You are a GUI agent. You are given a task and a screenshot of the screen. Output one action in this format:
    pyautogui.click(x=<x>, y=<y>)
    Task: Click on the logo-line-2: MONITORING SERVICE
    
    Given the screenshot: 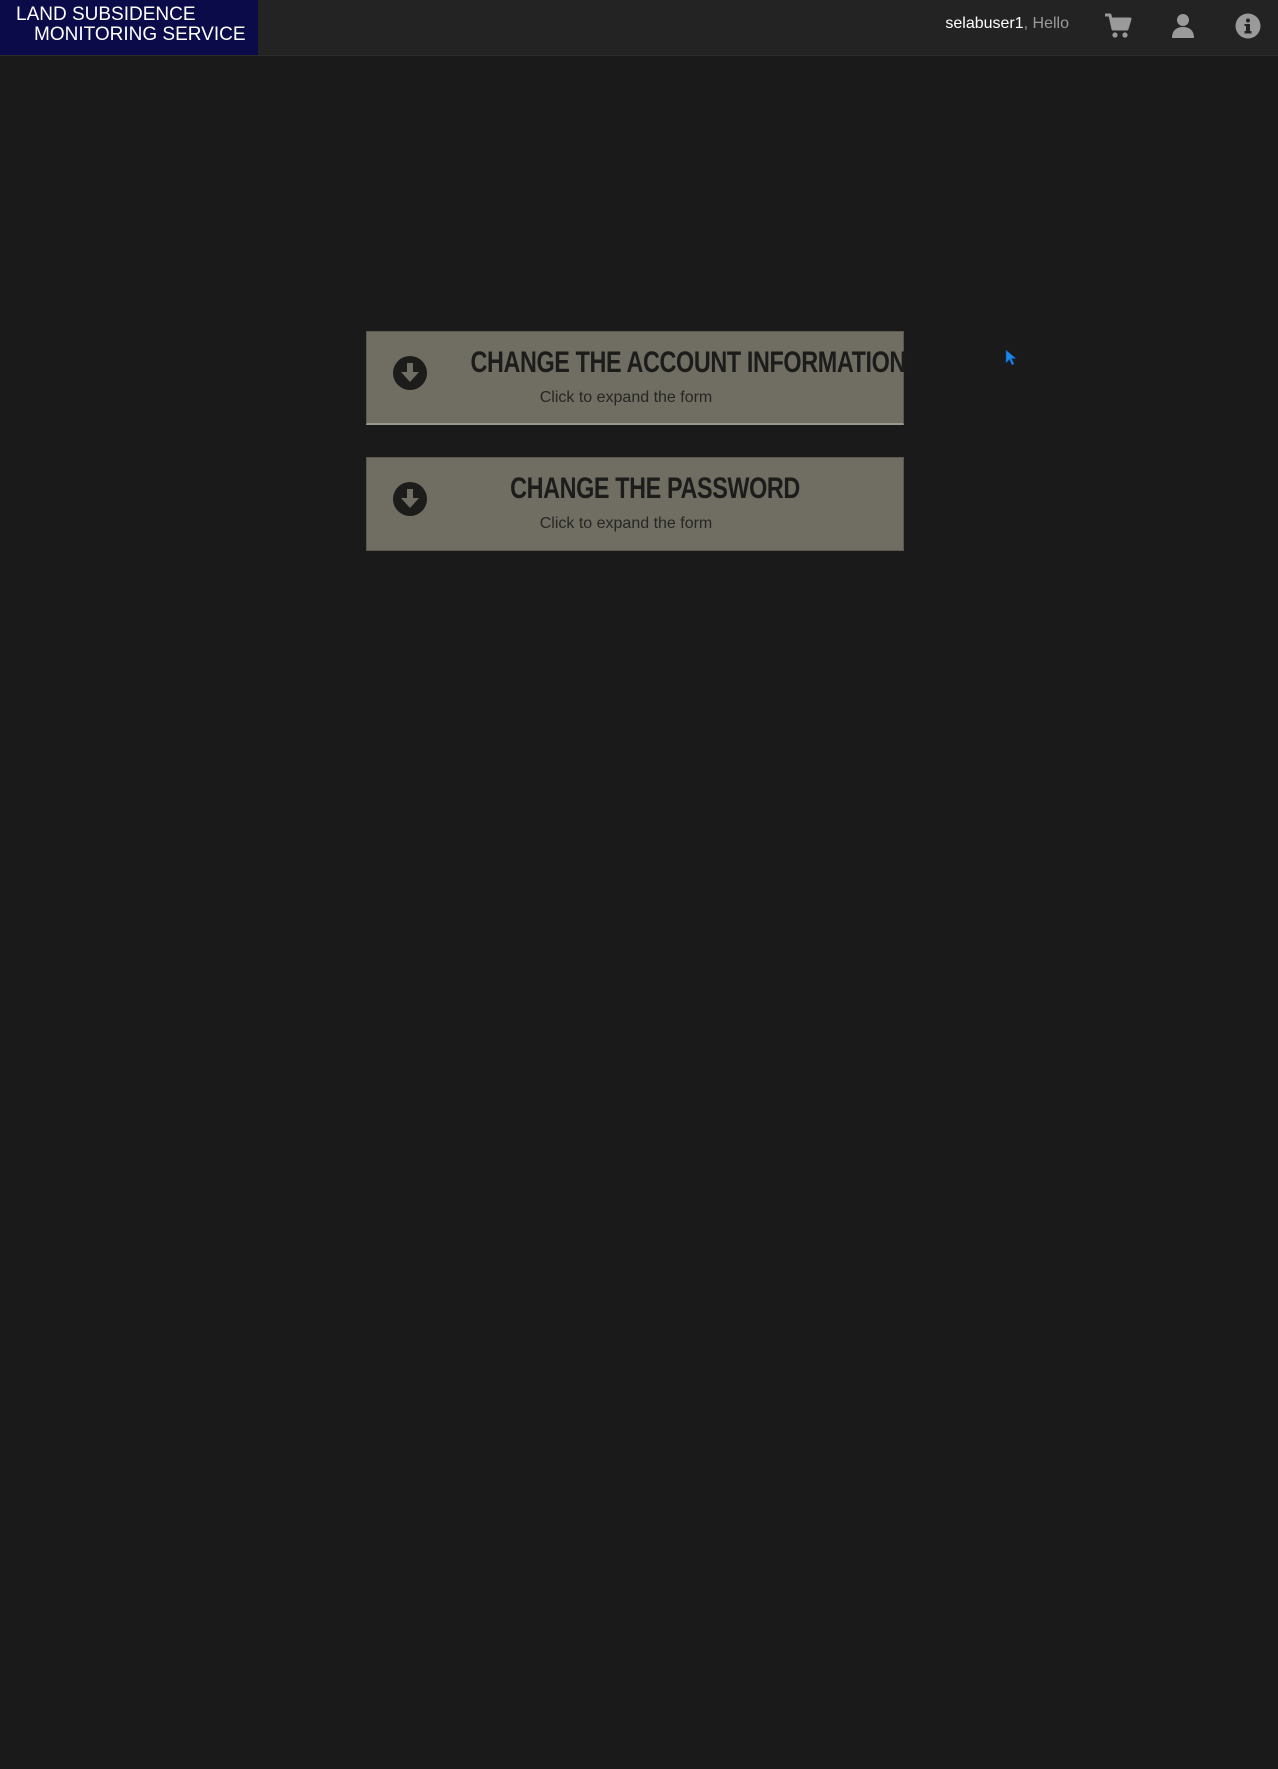 What is the action you would take?
    pyautogui.click(x=140, y=34)
    